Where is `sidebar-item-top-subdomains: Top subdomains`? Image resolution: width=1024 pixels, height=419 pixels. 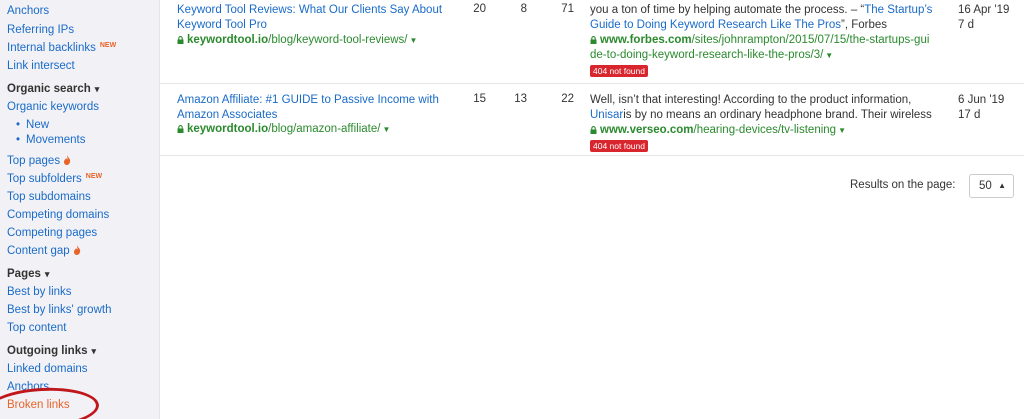 sidebar-item-top-subdomains: Top subdomains is located at coordinates (49, 197).